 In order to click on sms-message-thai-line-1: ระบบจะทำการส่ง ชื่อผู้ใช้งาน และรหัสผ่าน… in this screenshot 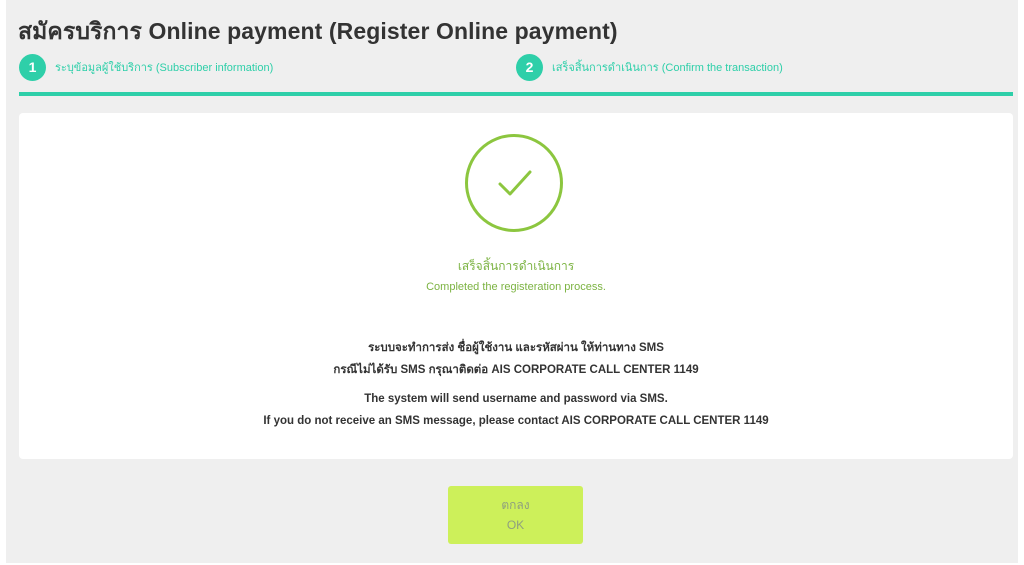, I will do `click(516, 348)`.